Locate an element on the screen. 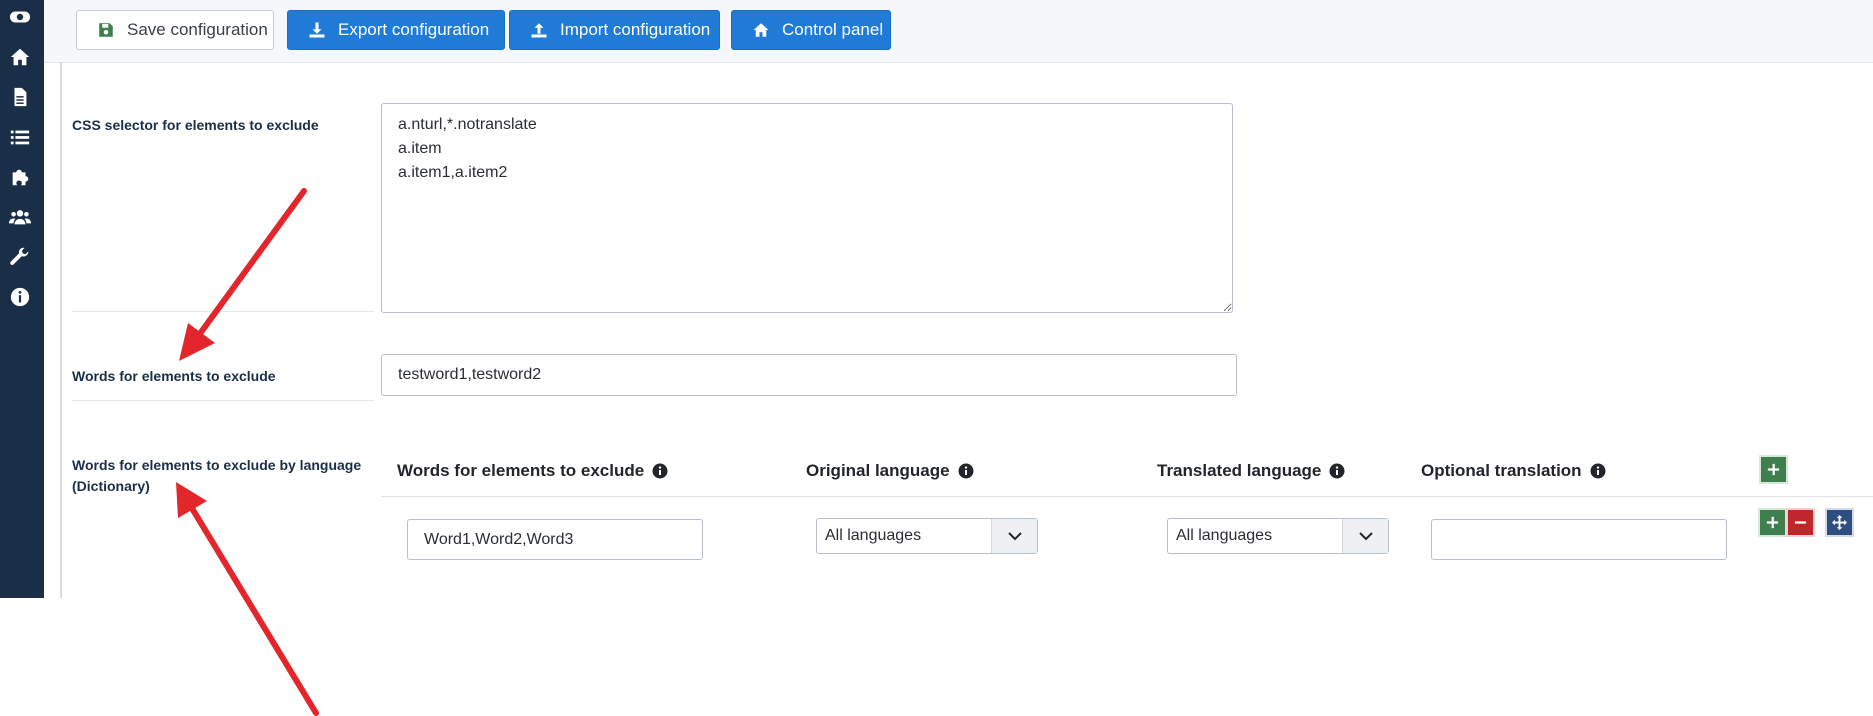  annotation-arrows is located at coordinates (247, 452).